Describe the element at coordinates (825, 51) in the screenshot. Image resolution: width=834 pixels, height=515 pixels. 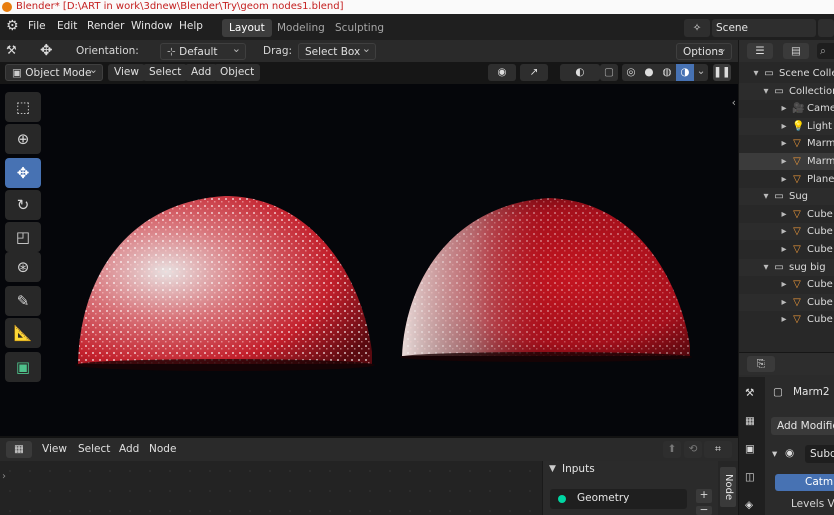
I see `outliner-search-field: ⌕` at that location.